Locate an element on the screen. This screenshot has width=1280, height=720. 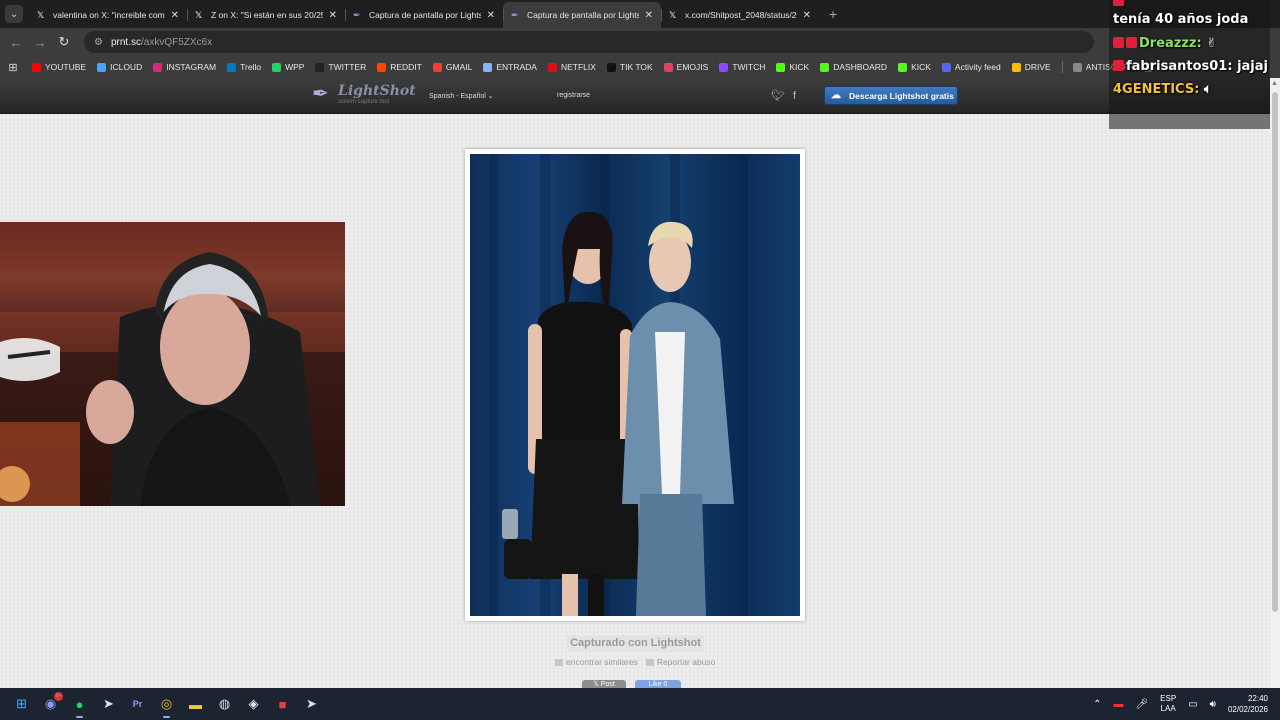
bookmark-item: EMOJIS is located at coordinates (685, 67).